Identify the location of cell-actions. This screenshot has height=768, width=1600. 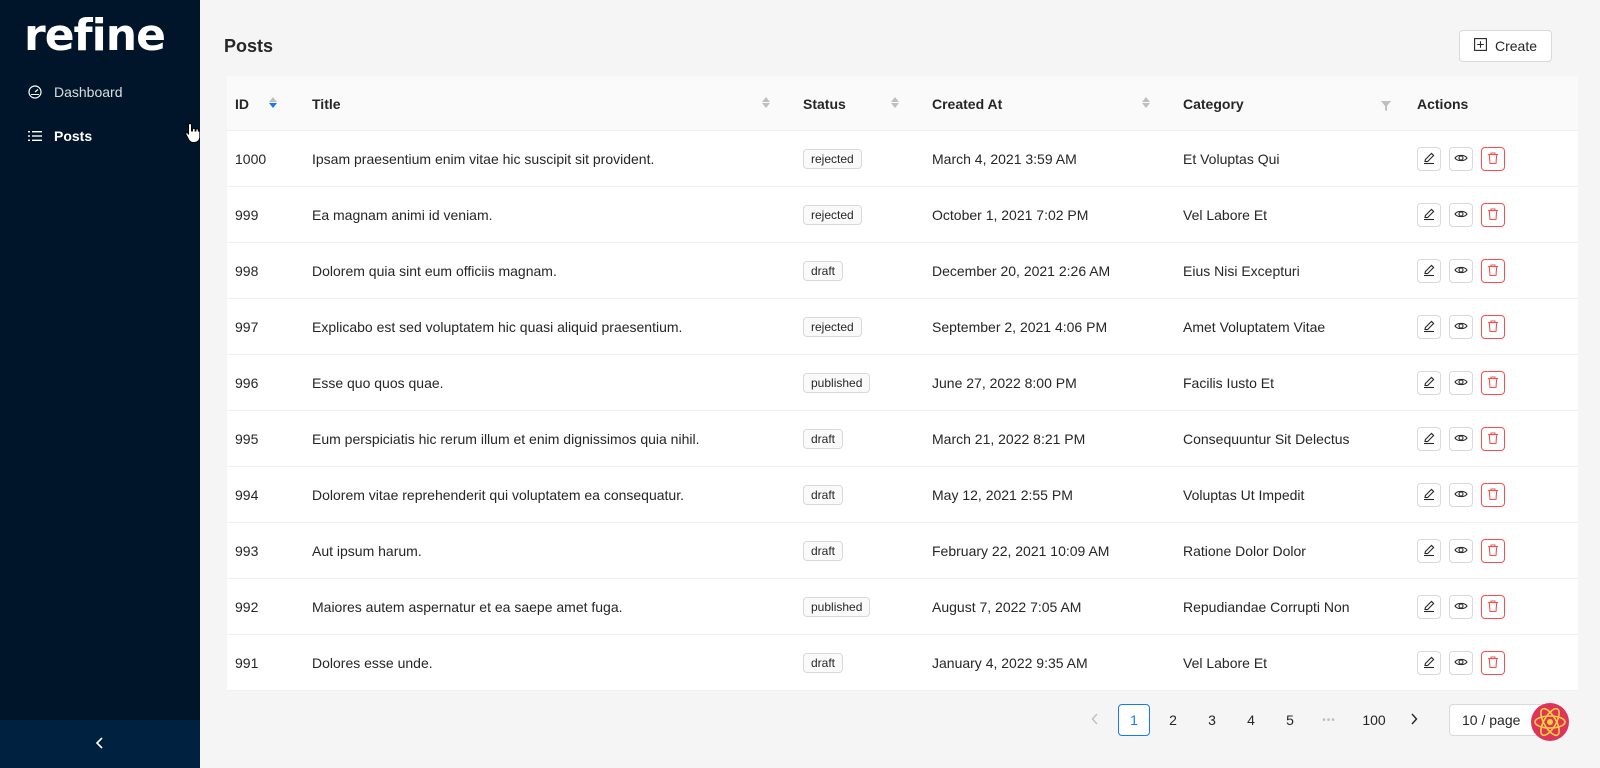
(1461, 327).